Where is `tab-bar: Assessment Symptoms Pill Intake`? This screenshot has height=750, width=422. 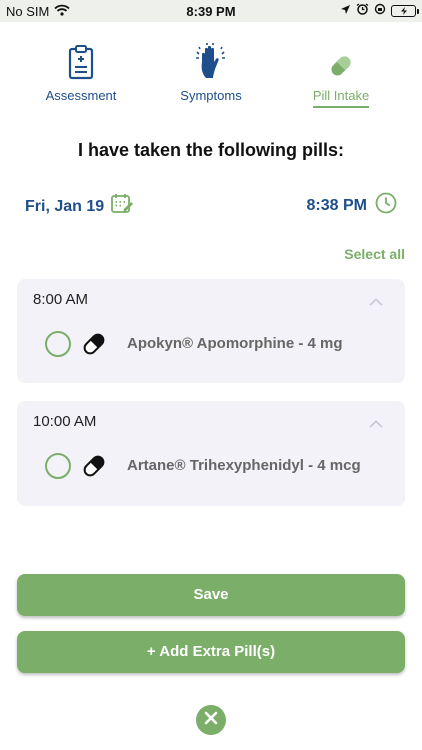
tab-bar: Assessment Symptoms Pill Intake is located at coordinates (211, 77).